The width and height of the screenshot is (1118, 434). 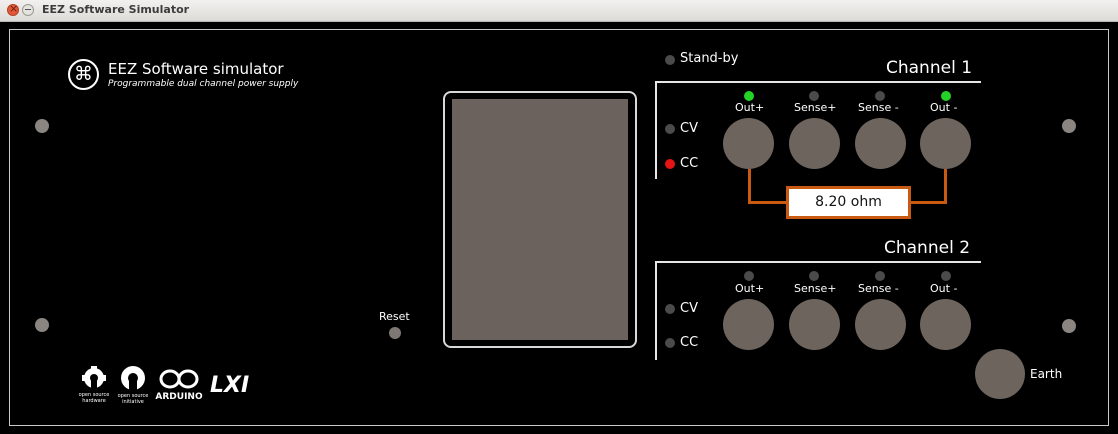 I want to click on channel2-cc-label: CC, so click(x=689, y=342).